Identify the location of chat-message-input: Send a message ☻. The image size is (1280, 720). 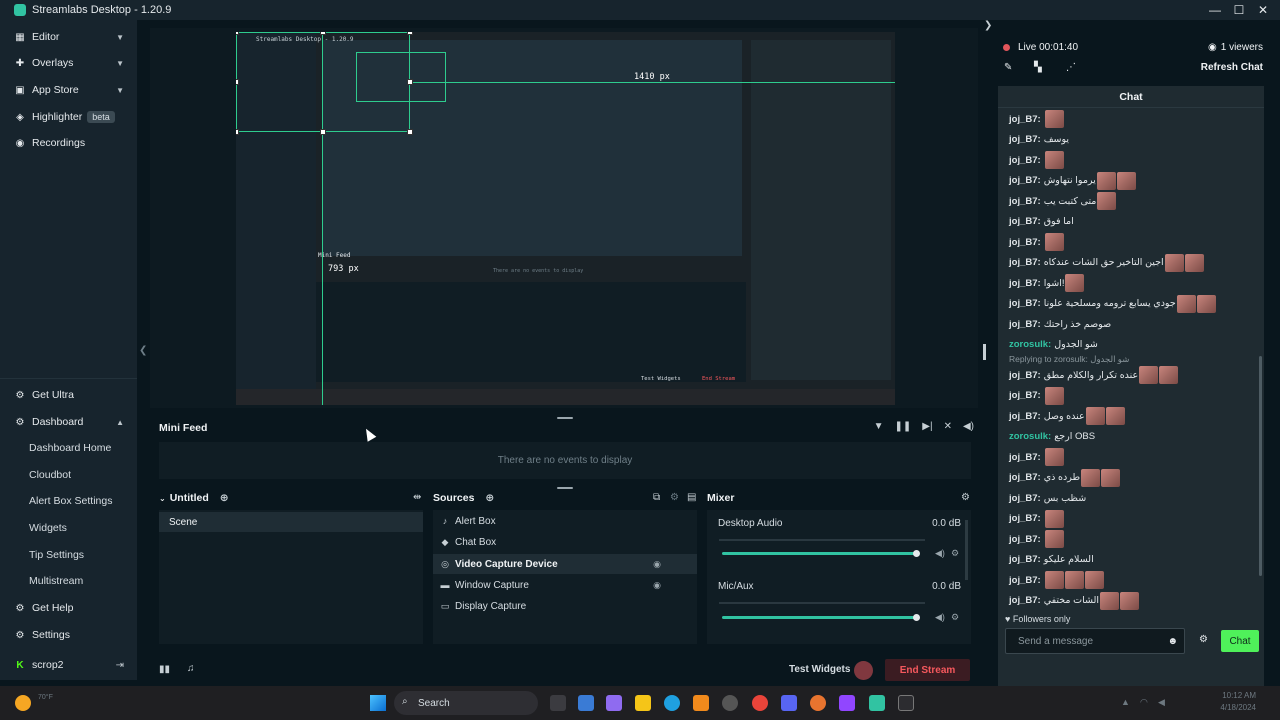
(1095, 641).